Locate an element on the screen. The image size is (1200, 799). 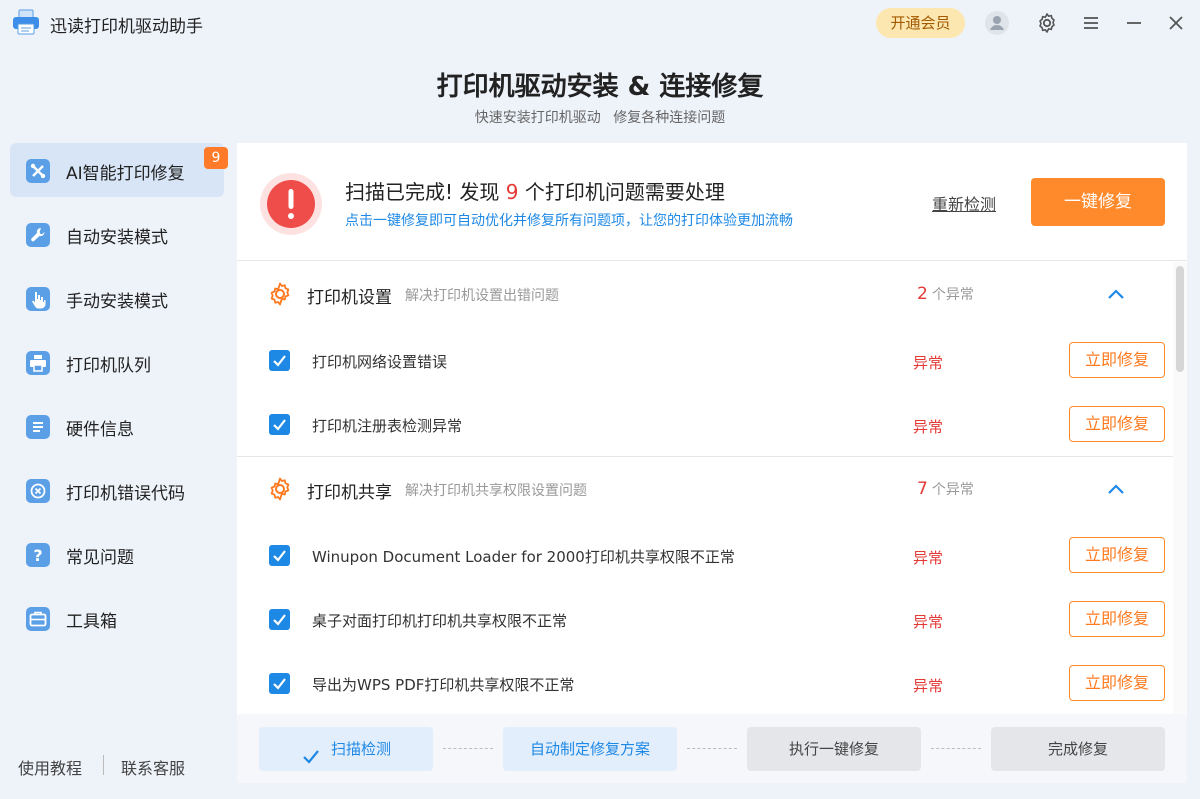
page-title: 打印机驱动安装 & 连接修复 is located at coordinates (600, 87).